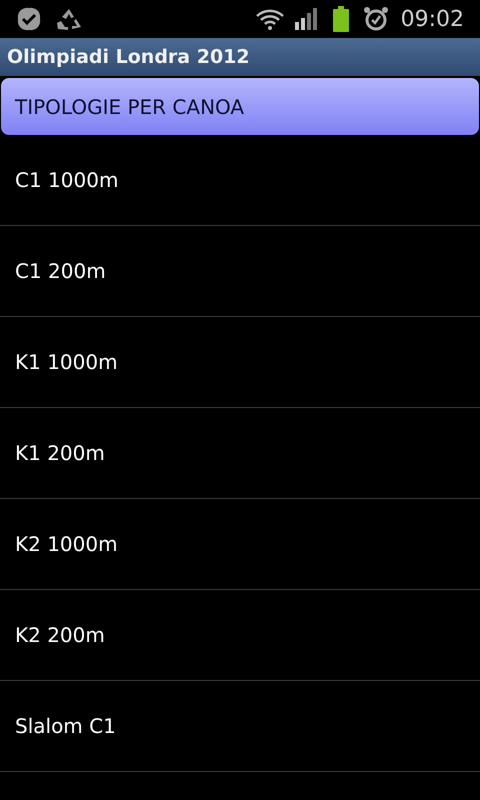  Describe the element at coordinates (375, 19) in the screenshot. I see `alarm-clock-icon` at that location.